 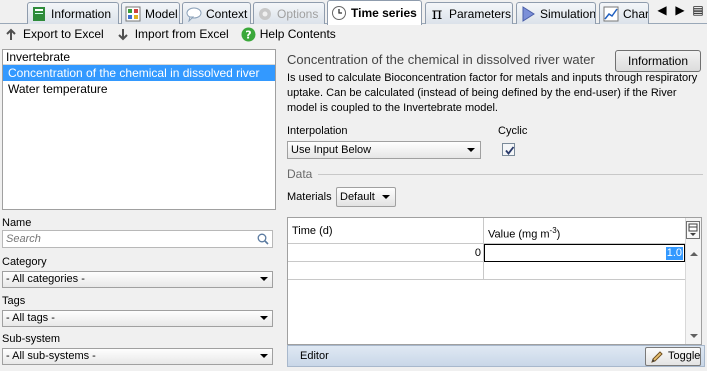 I want to click on column-header-time: Time (d), so click(x=386, y=231).